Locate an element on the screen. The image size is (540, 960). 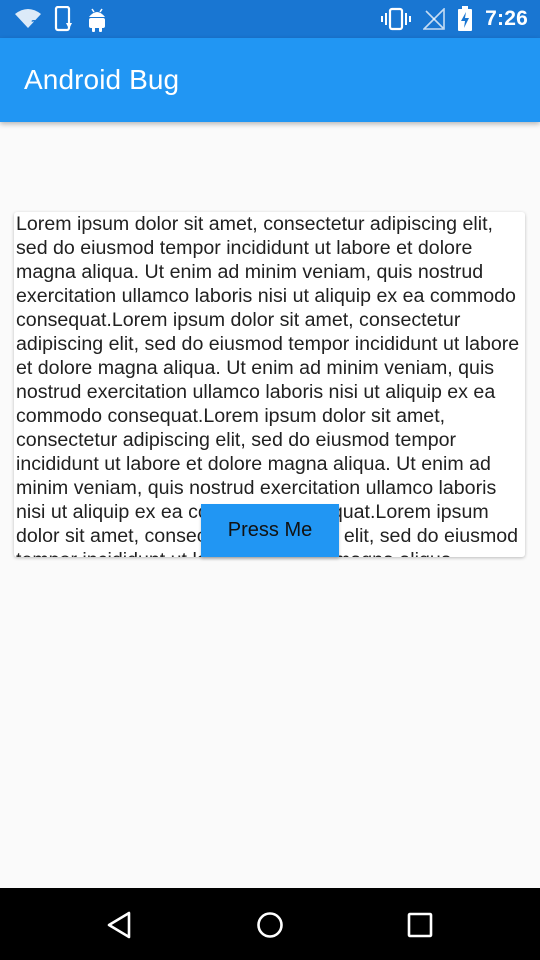
back-icon is located at coordinates (120, 925).